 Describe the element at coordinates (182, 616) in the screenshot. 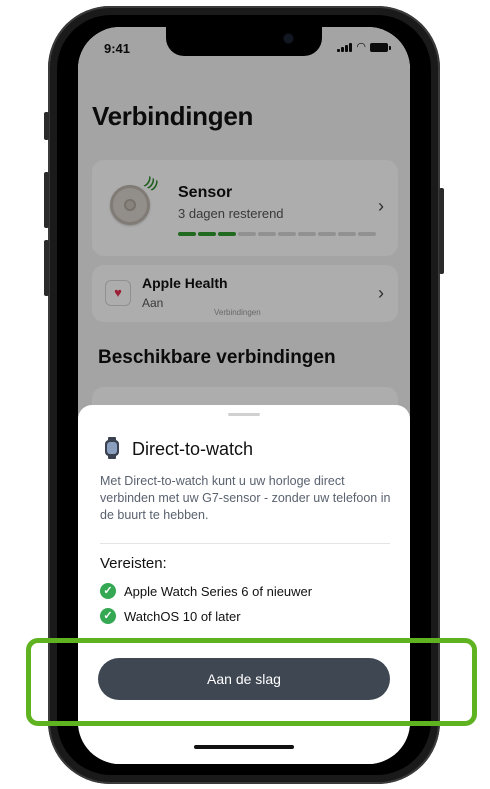

I see `requirement-text: WatchOS 10 of later` at that location.